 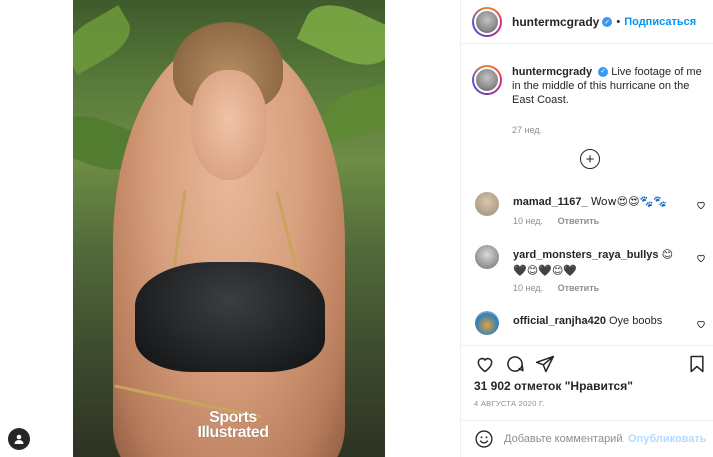 I want to click on author-avatar, so click(x=487, y=21).